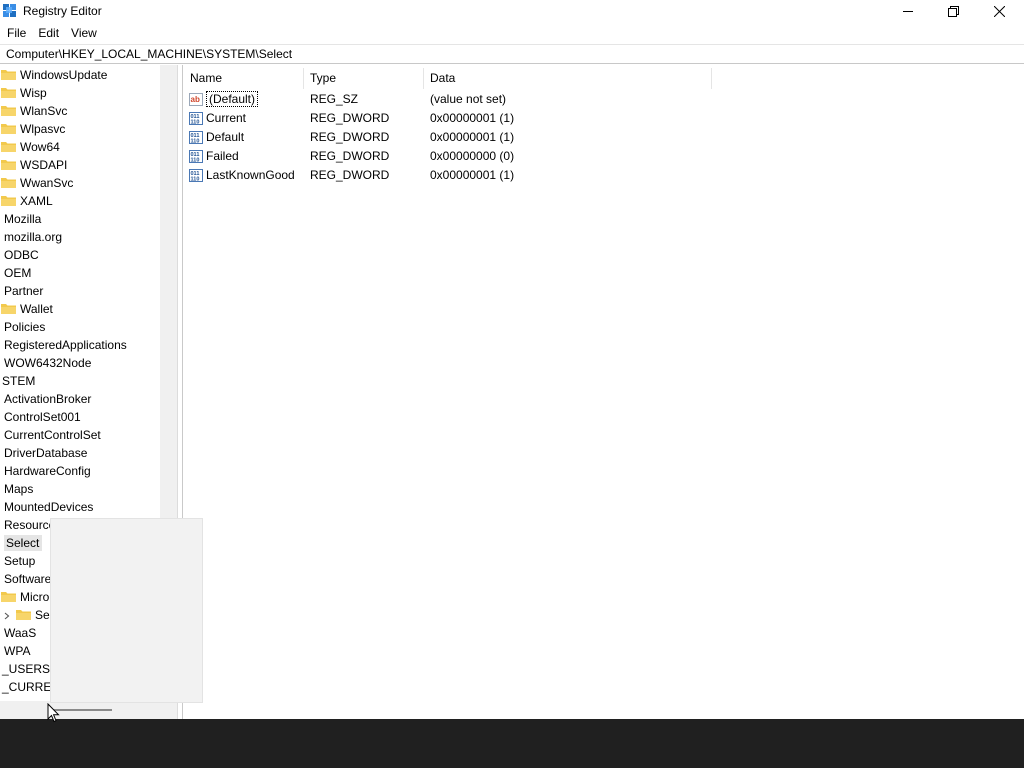 Image resolution: width=1024 pixels, height=768 pixels. What do you see at coordinates (54, 75) in the screenshot?
I see `tree-item: WindowsUpdate` at bounding box center [54, 75].